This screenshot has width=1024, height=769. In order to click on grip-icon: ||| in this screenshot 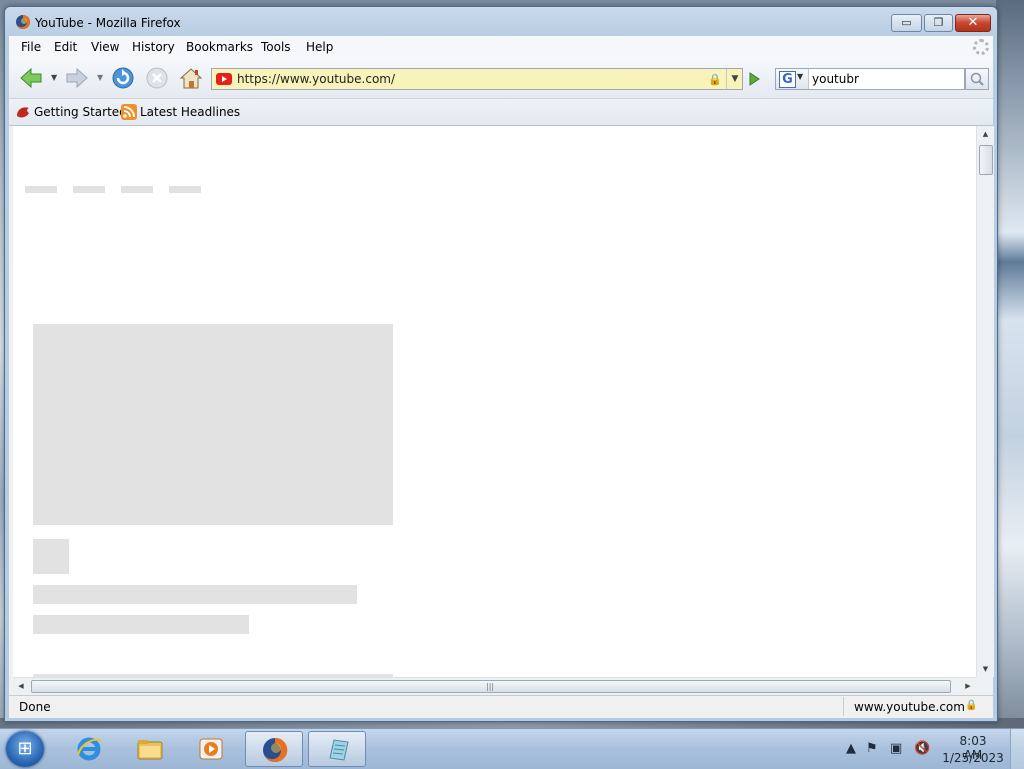, I will do `click(490, 686)`.